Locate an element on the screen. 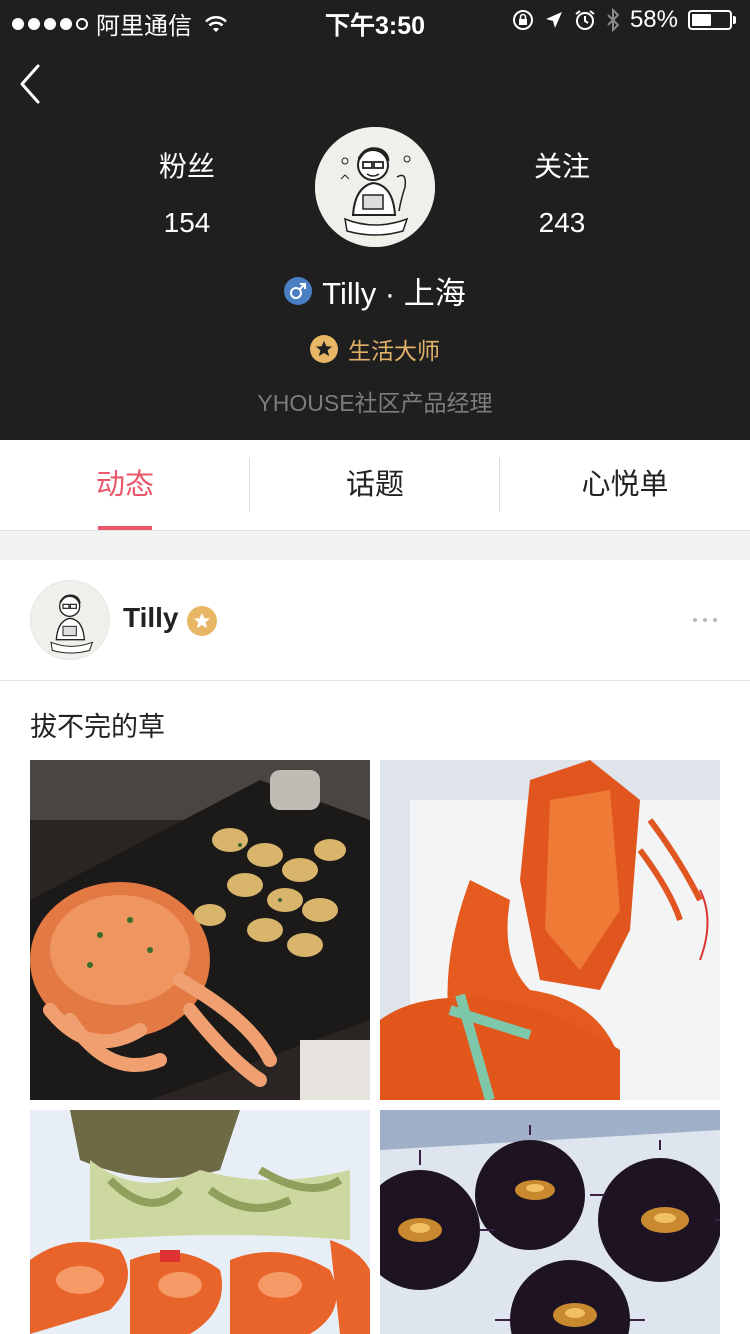 This screenshot has height=1334, width=750. back-arrow-icon is located at coordinates (34, 84).